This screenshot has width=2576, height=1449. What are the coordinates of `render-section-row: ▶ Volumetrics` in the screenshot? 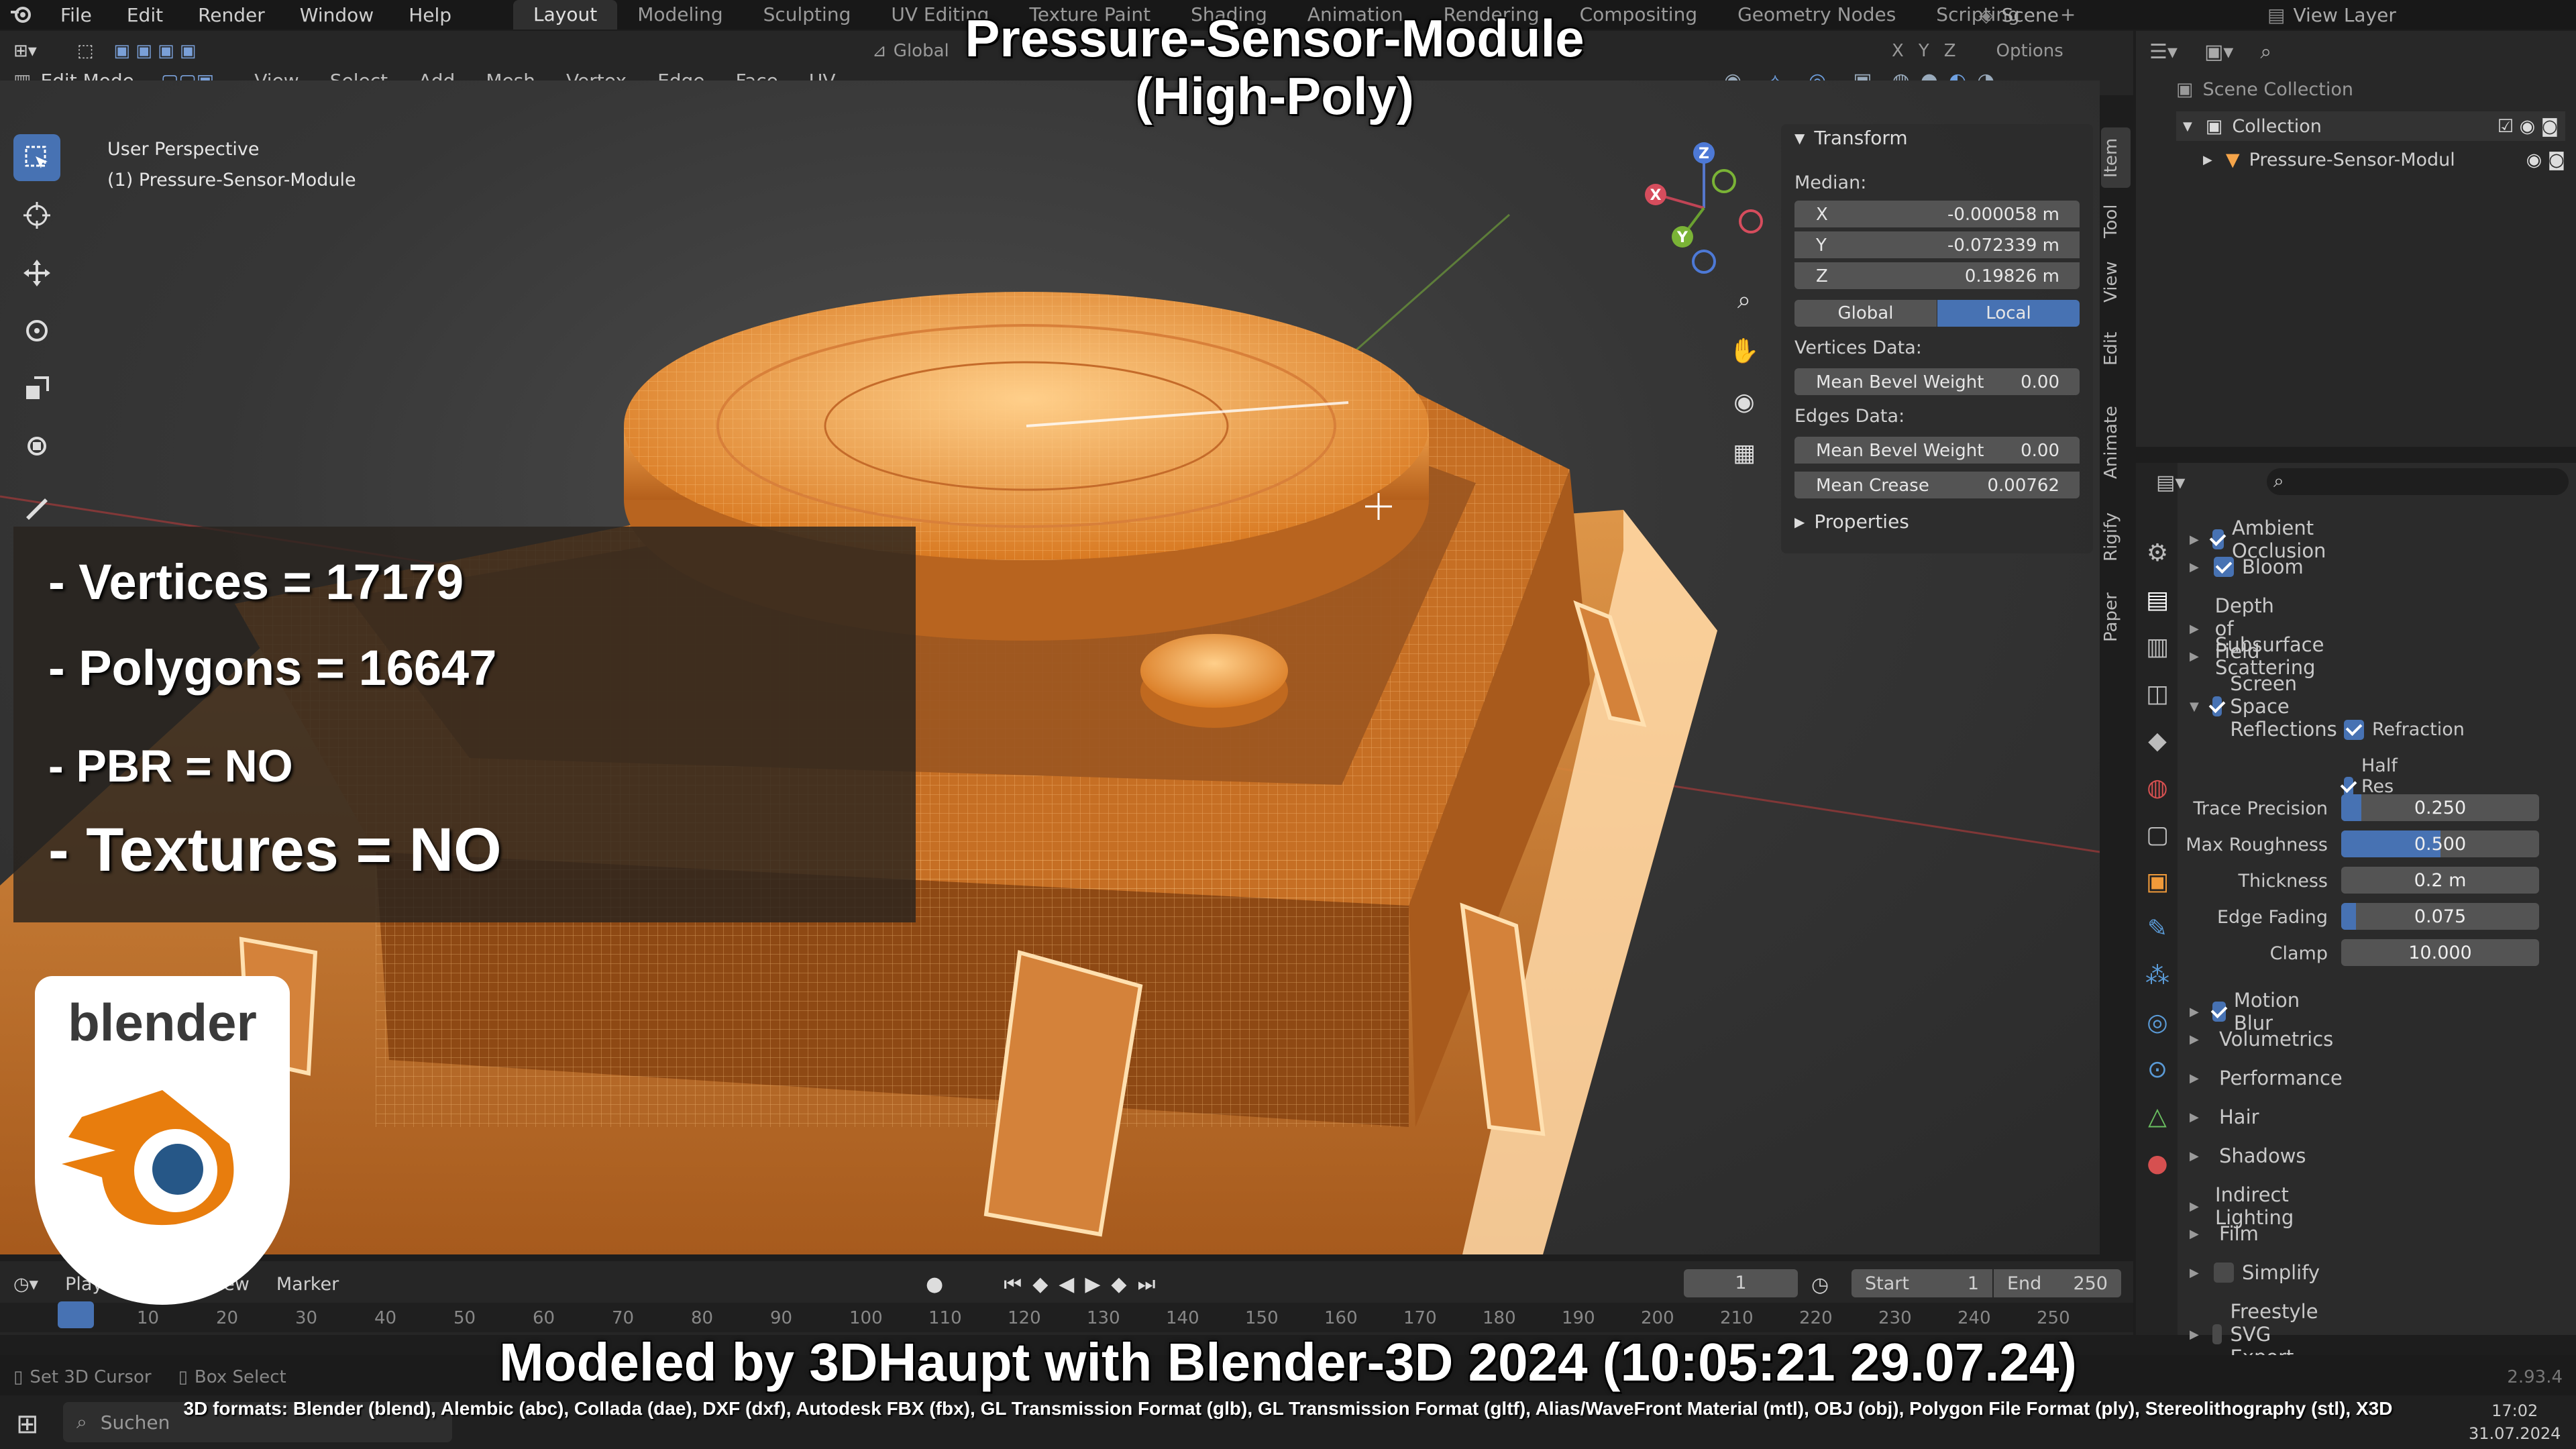 It's located at (2261, 1039).